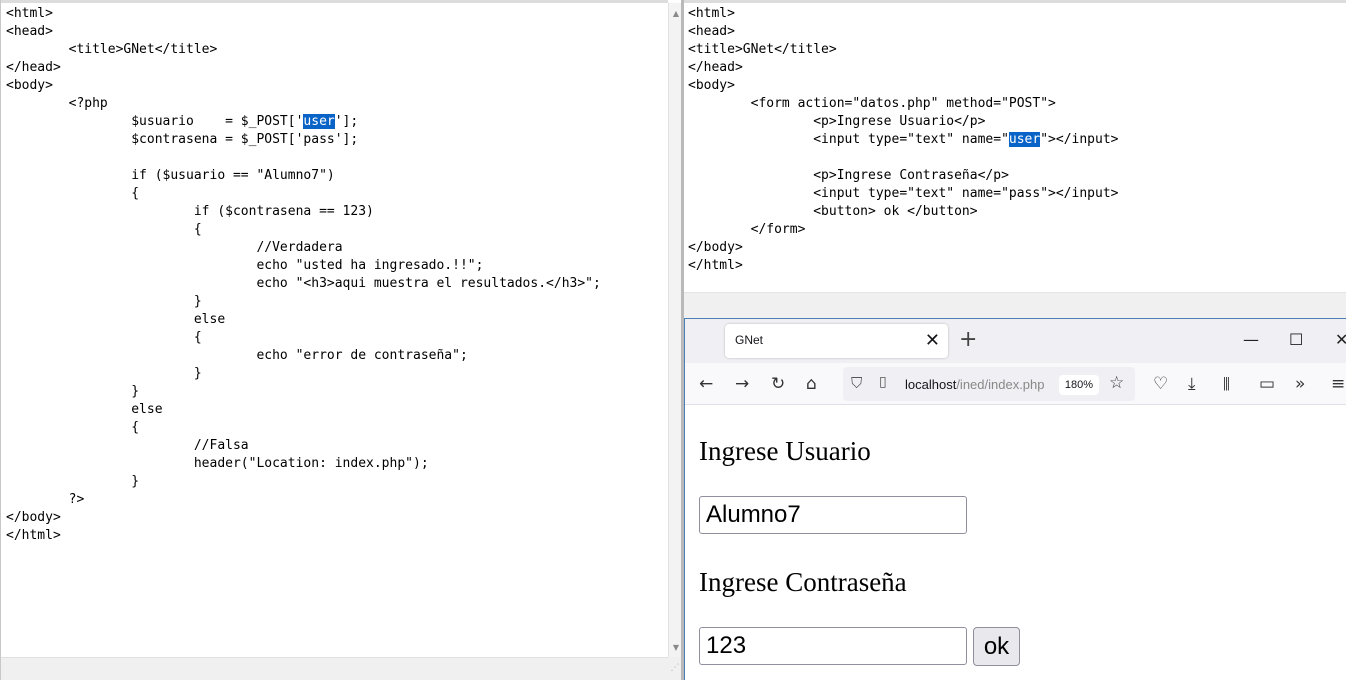  Describe the element at coordinates (303, 248) in the screenshot. I see `code-line: //Verdadera` at that location.